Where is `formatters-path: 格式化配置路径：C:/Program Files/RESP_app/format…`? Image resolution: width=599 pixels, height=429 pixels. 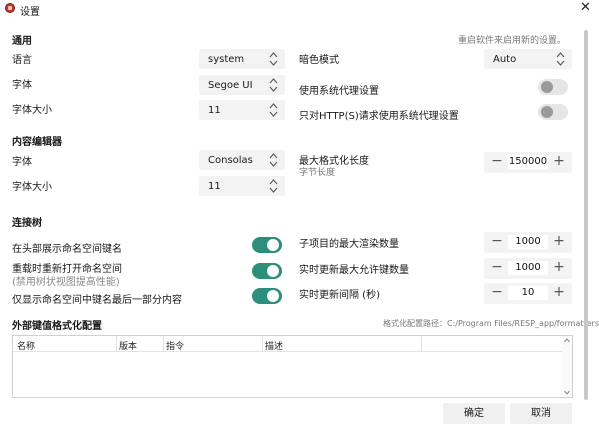 formatters-path: 格式化配置路径：C:/Program Files/RESP_app/format… is located at coordinates (491, 323).